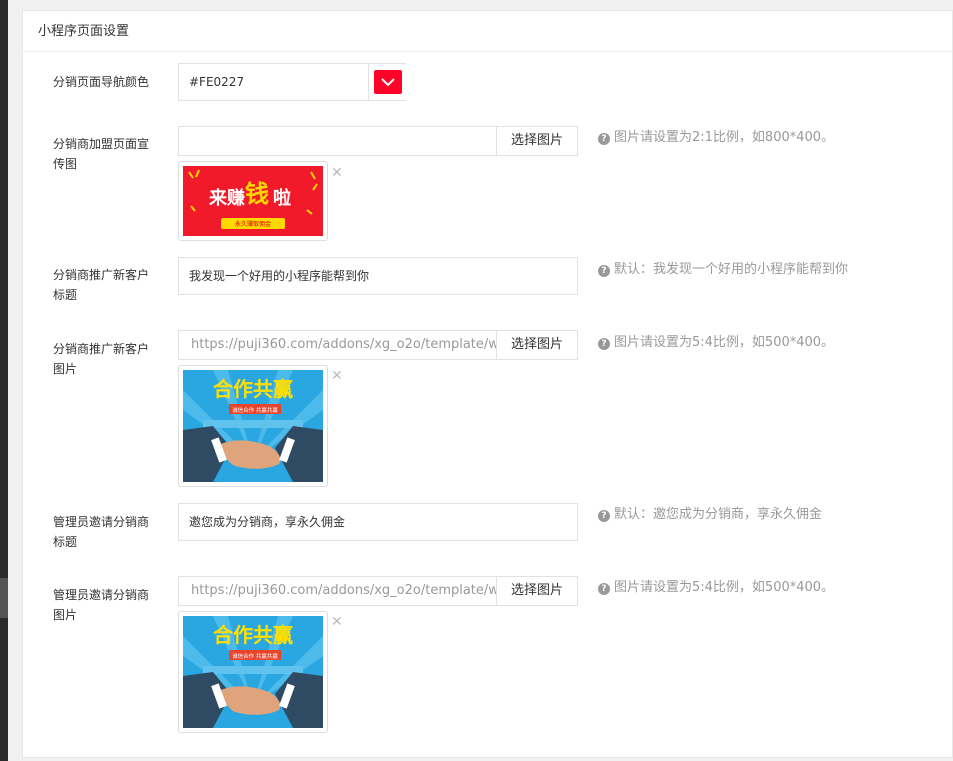 This screenshot has width=953, height=761. Describe the element at coordinates (101, 605) in the screenshot. I see `invite-image-label: 管理员邀请分销商图片` at that location.